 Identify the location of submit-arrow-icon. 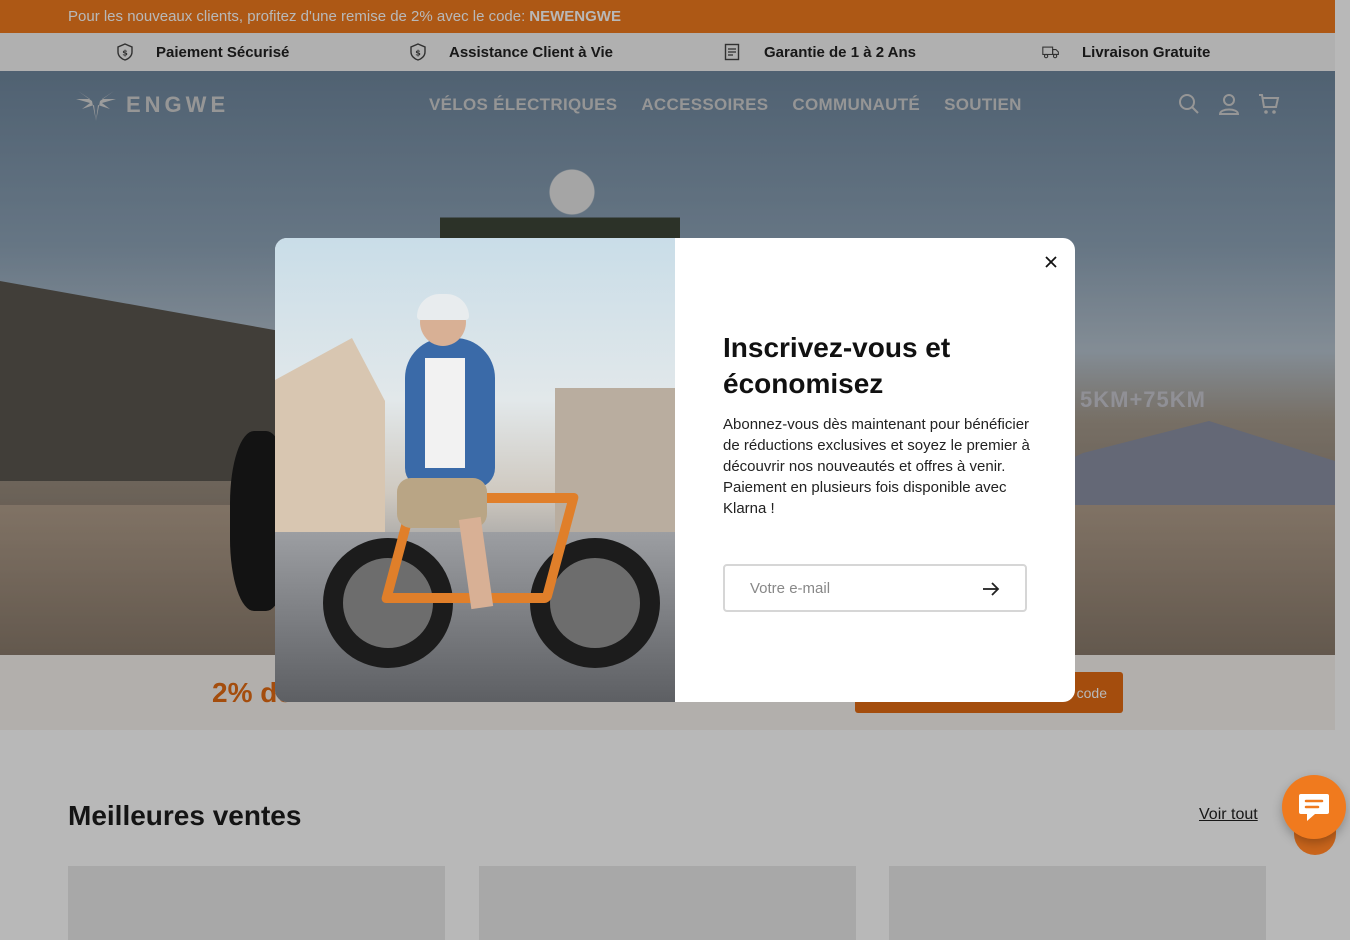
(991, 589).